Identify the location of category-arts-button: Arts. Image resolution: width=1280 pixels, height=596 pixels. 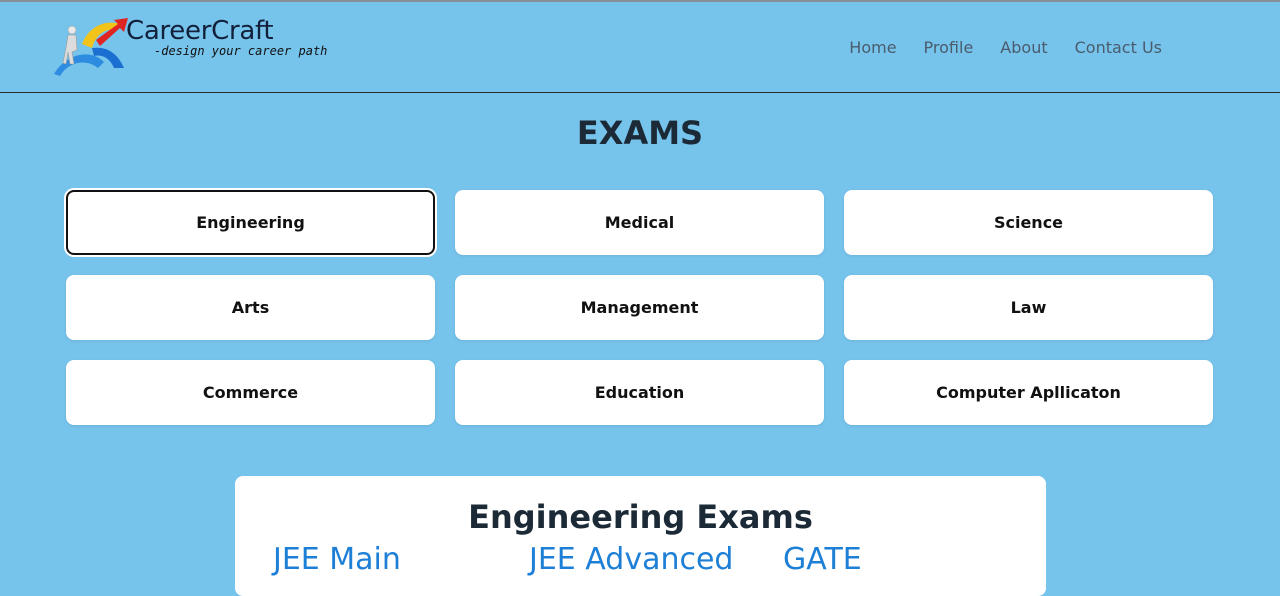
(250, 307).